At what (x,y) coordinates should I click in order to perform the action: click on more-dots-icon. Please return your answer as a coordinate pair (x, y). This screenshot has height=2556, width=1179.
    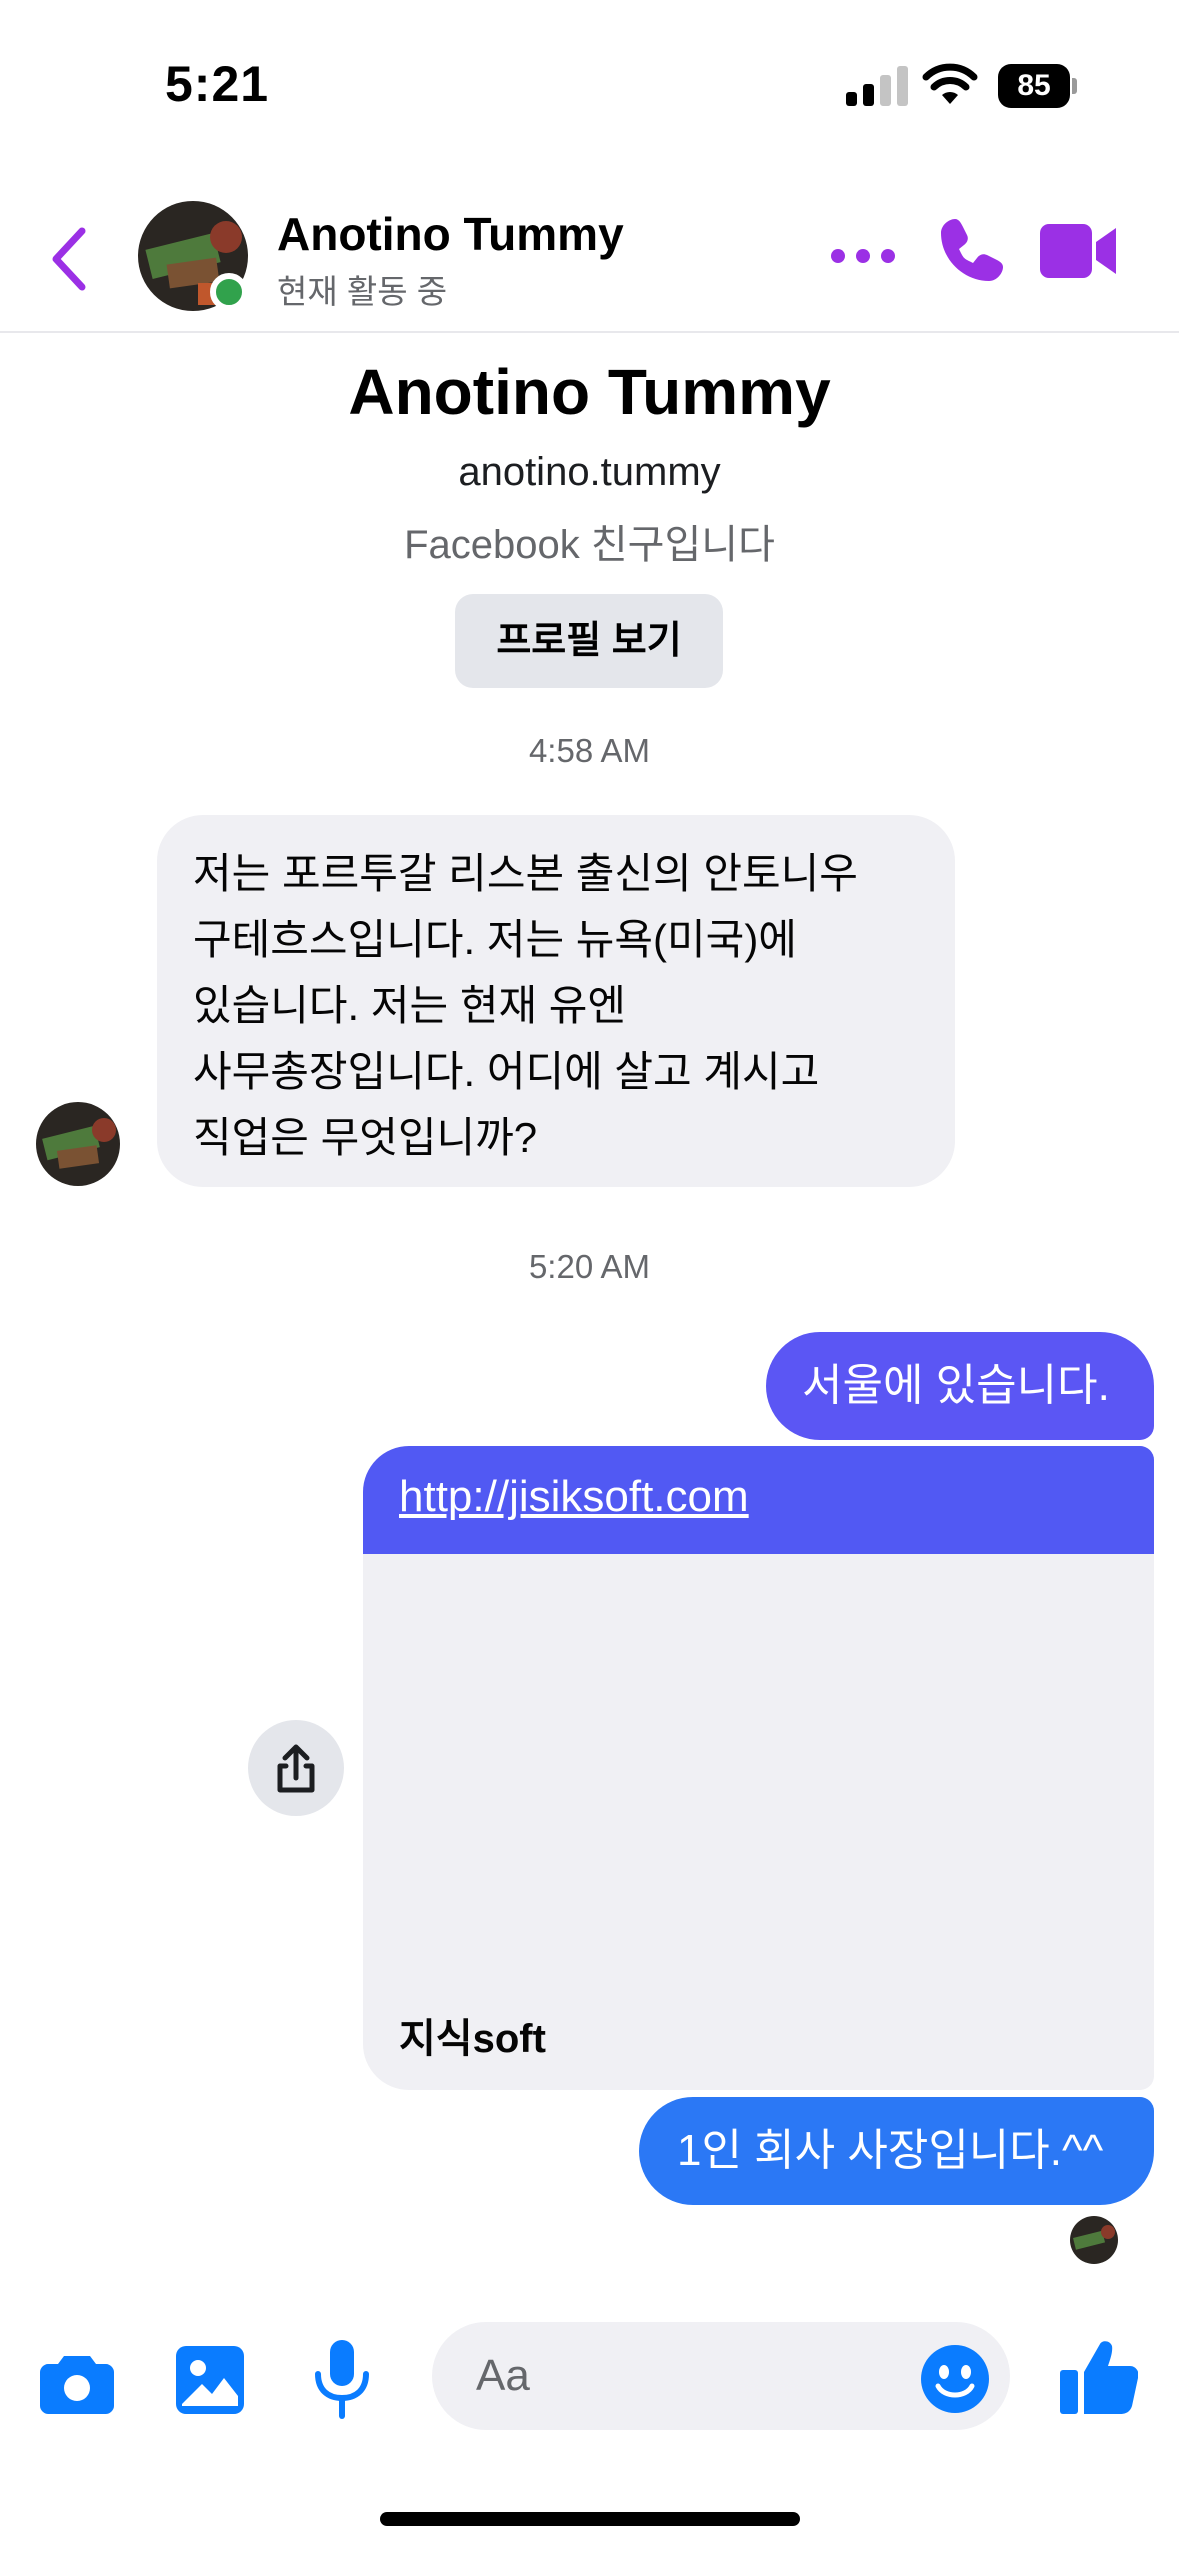
    Looking at the image, I should click on (863, 256).